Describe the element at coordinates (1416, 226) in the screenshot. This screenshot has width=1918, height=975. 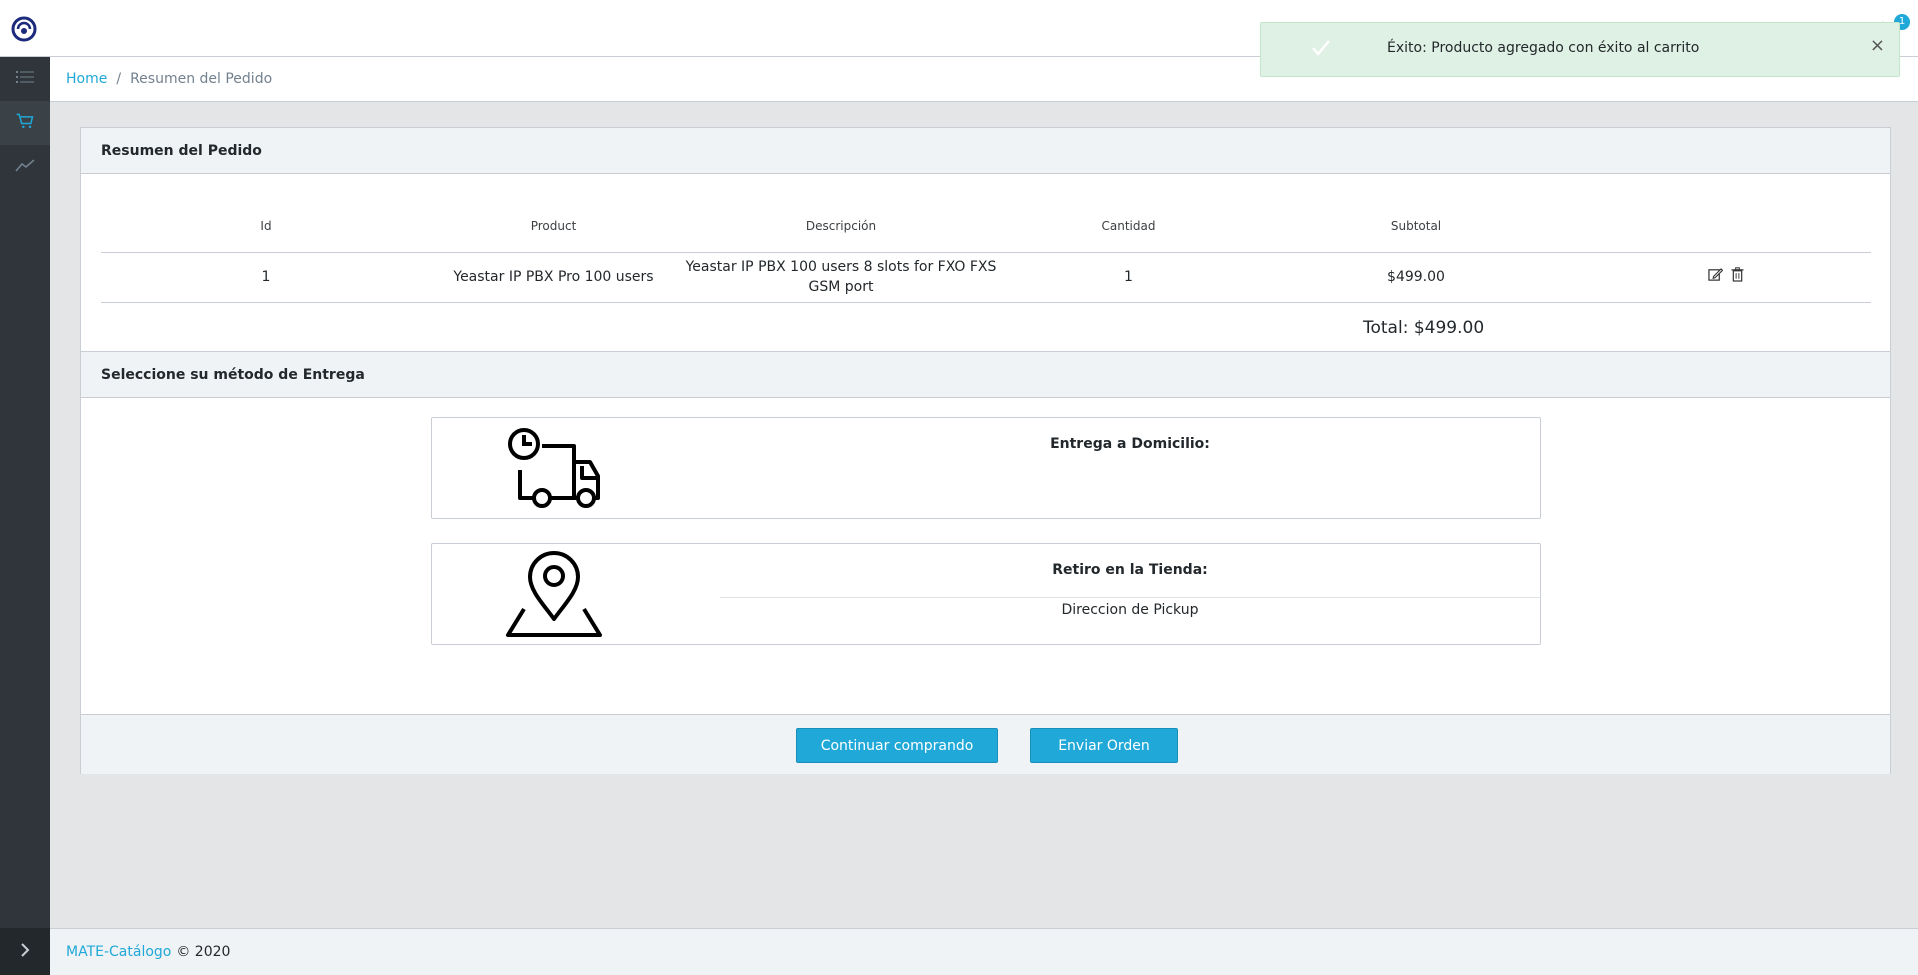
I see `column-header-subtotal: Subtotal` at that location.